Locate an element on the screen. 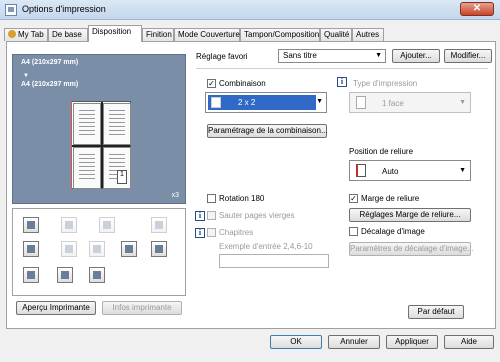 Image resolution: width=500 pixels, height=362 pixels. arrow-down-icon: ▼ is located at coordinates (26, 76).